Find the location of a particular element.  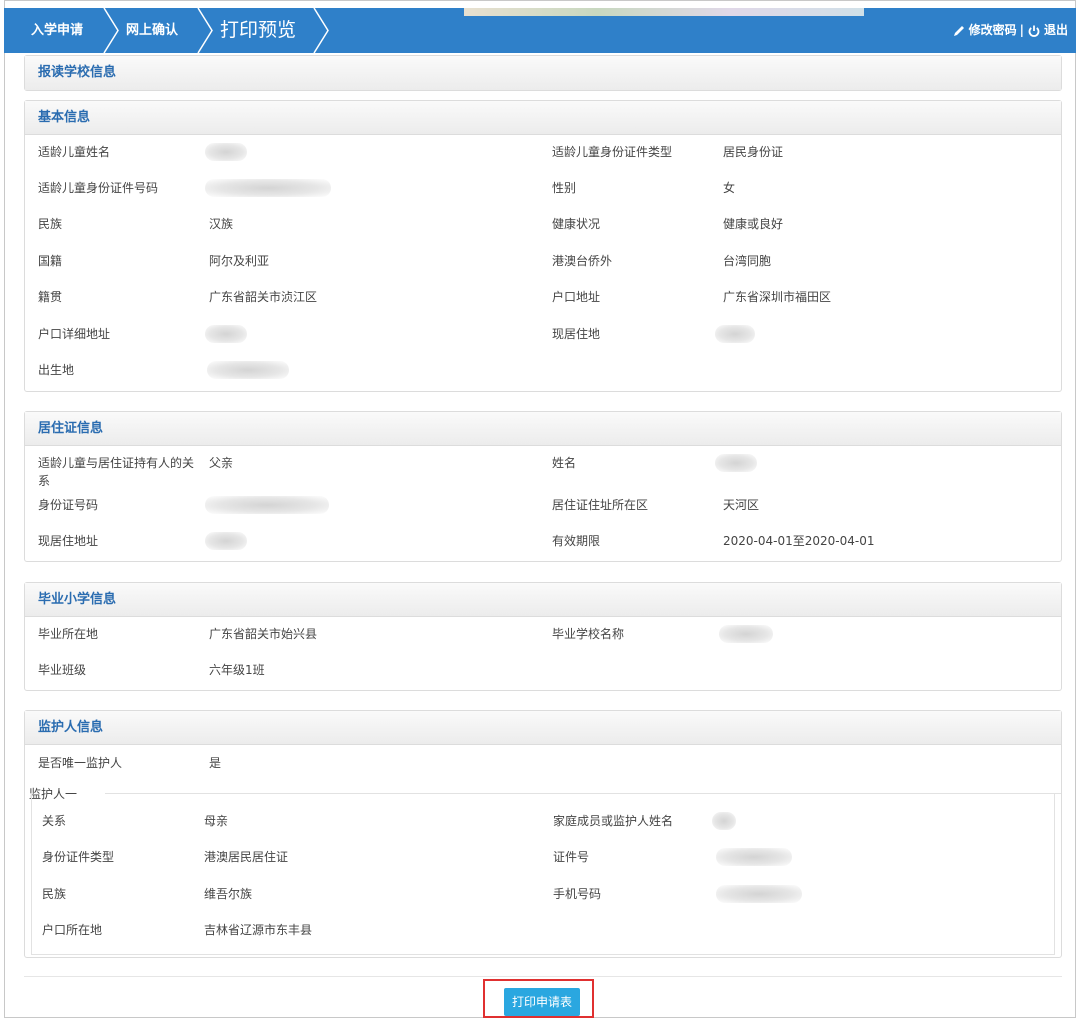

field-label: 毕业所在地 is located at coordinates (68, 634).